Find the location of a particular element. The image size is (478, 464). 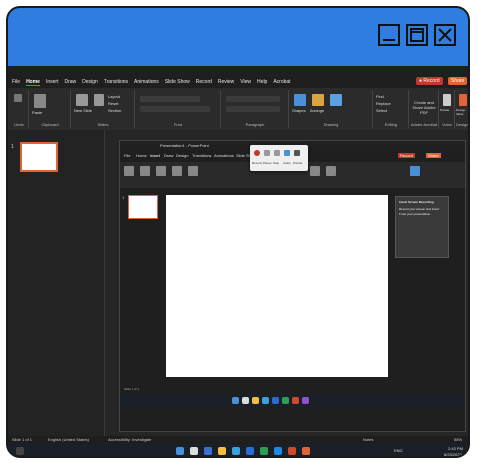

inner-record-button: Record is located at coordinates (406, 155).